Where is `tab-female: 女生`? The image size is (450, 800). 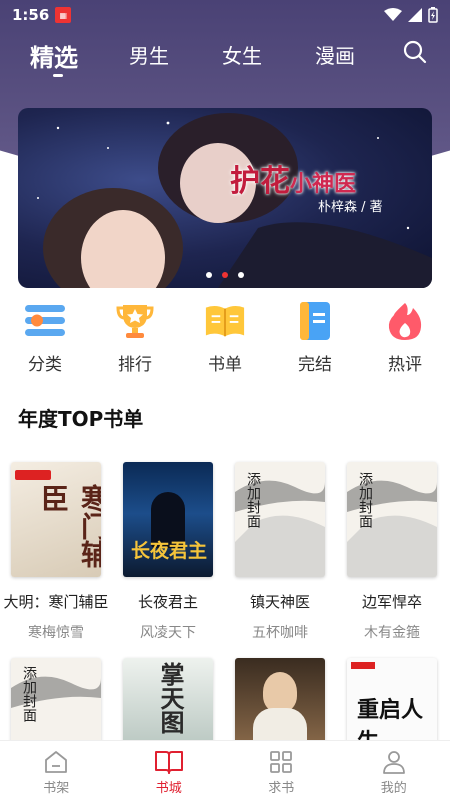
tab-female: 女生 is located at coordinates (242, 54).